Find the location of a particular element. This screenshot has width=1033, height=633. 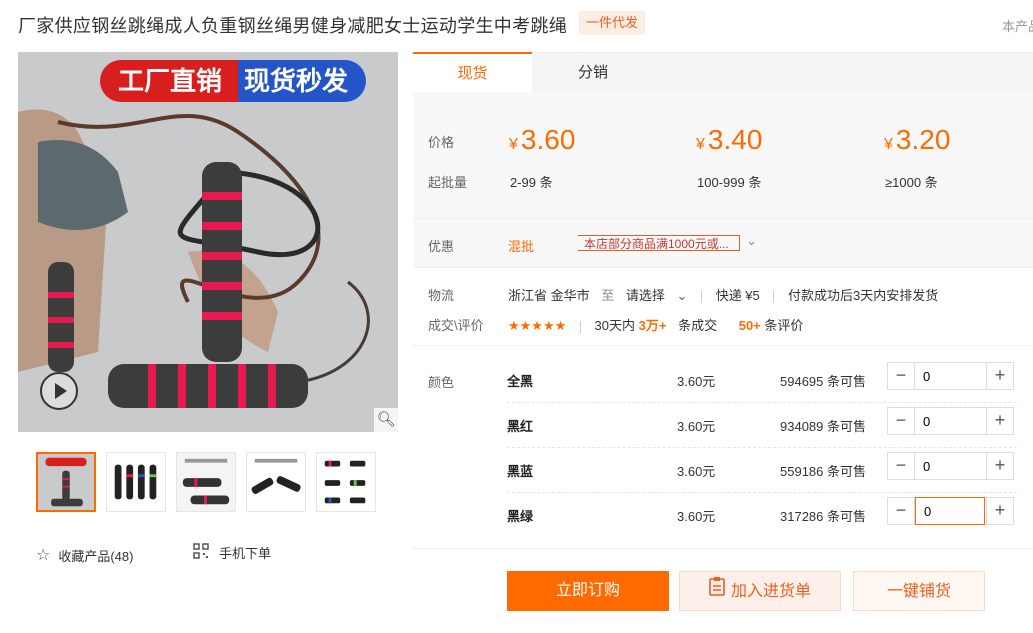

qr-code-icon is located at coordinates (201, 552).